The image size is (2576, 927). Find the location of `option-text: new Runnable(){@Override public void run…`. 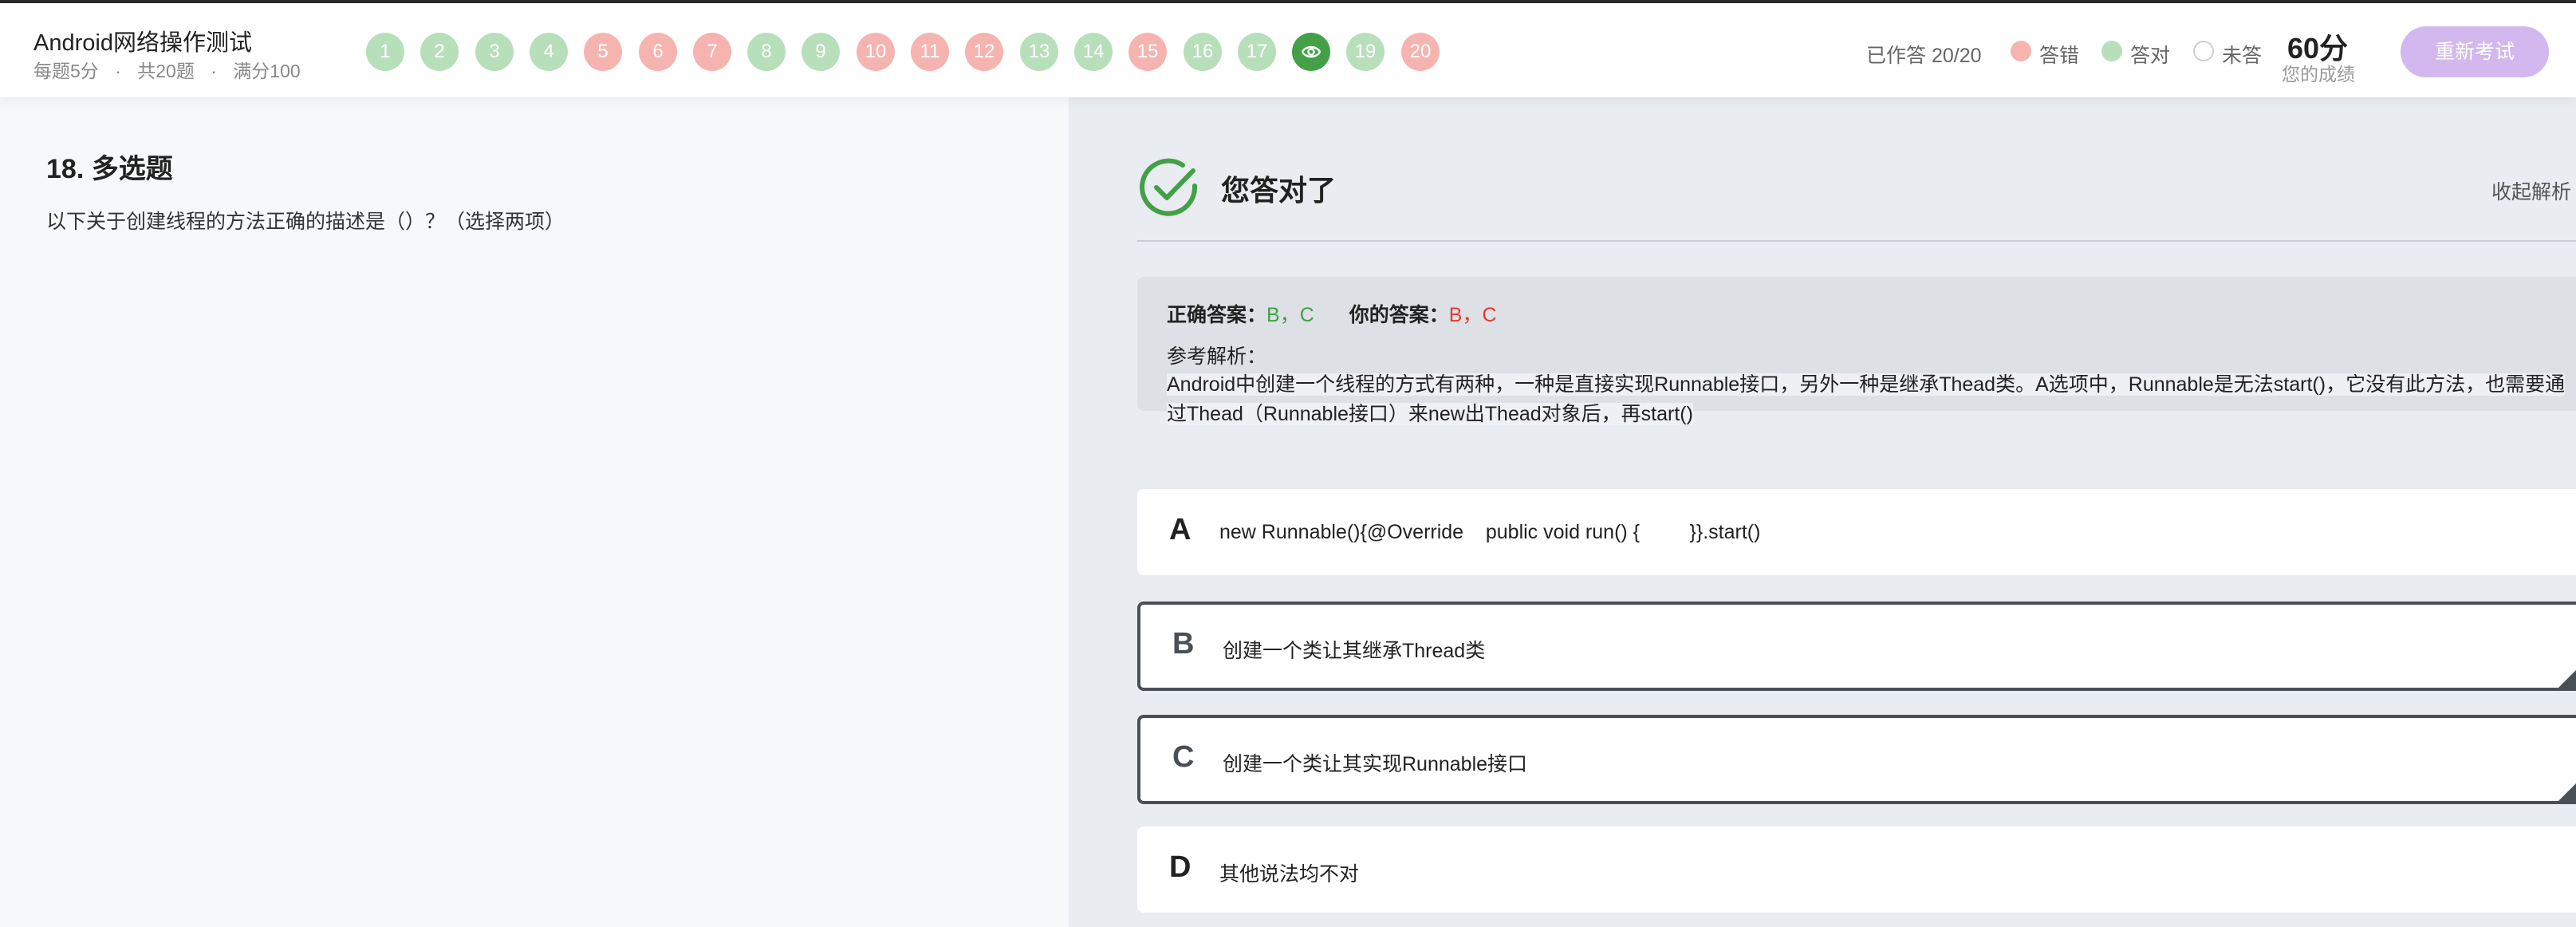

option-text: new Runnable(){@Override public void run… is located at coordinates (1490, 532).